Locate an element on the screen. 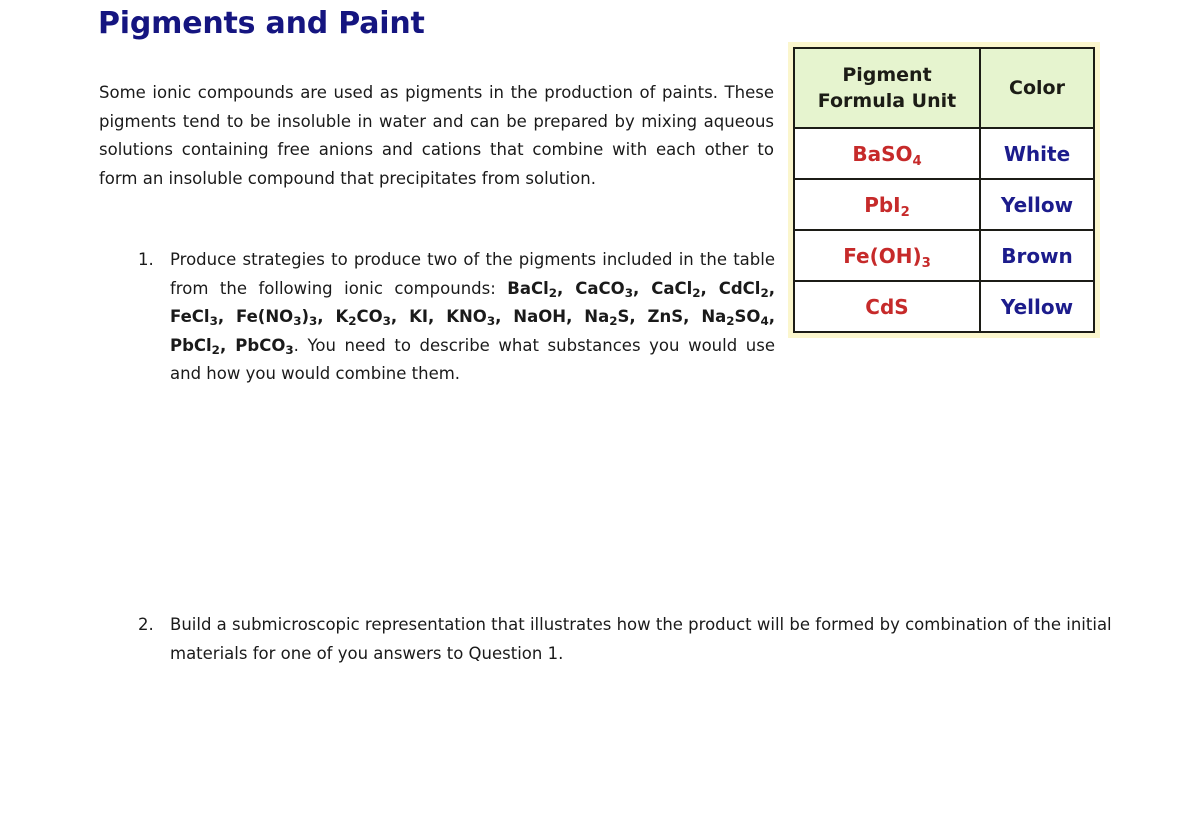 The image size is (1192, 825). table-row: CdS Yellow is located at coordinates (944, 306).